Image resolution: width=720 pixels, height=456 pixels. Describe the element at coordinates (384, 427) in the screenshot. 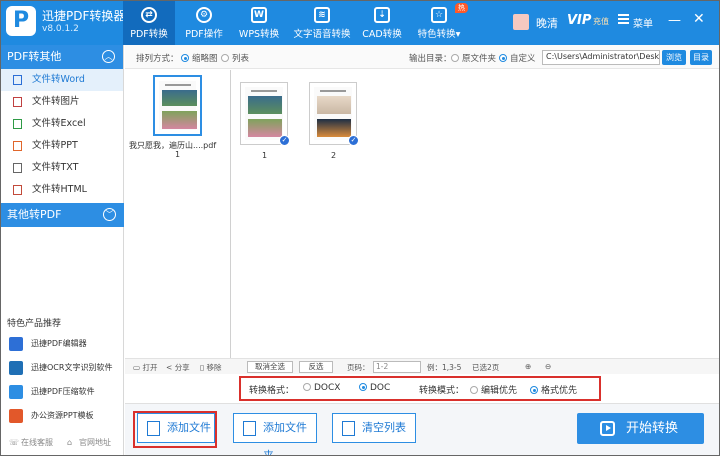

I see `clear-list-label: 清空列表` at that location.